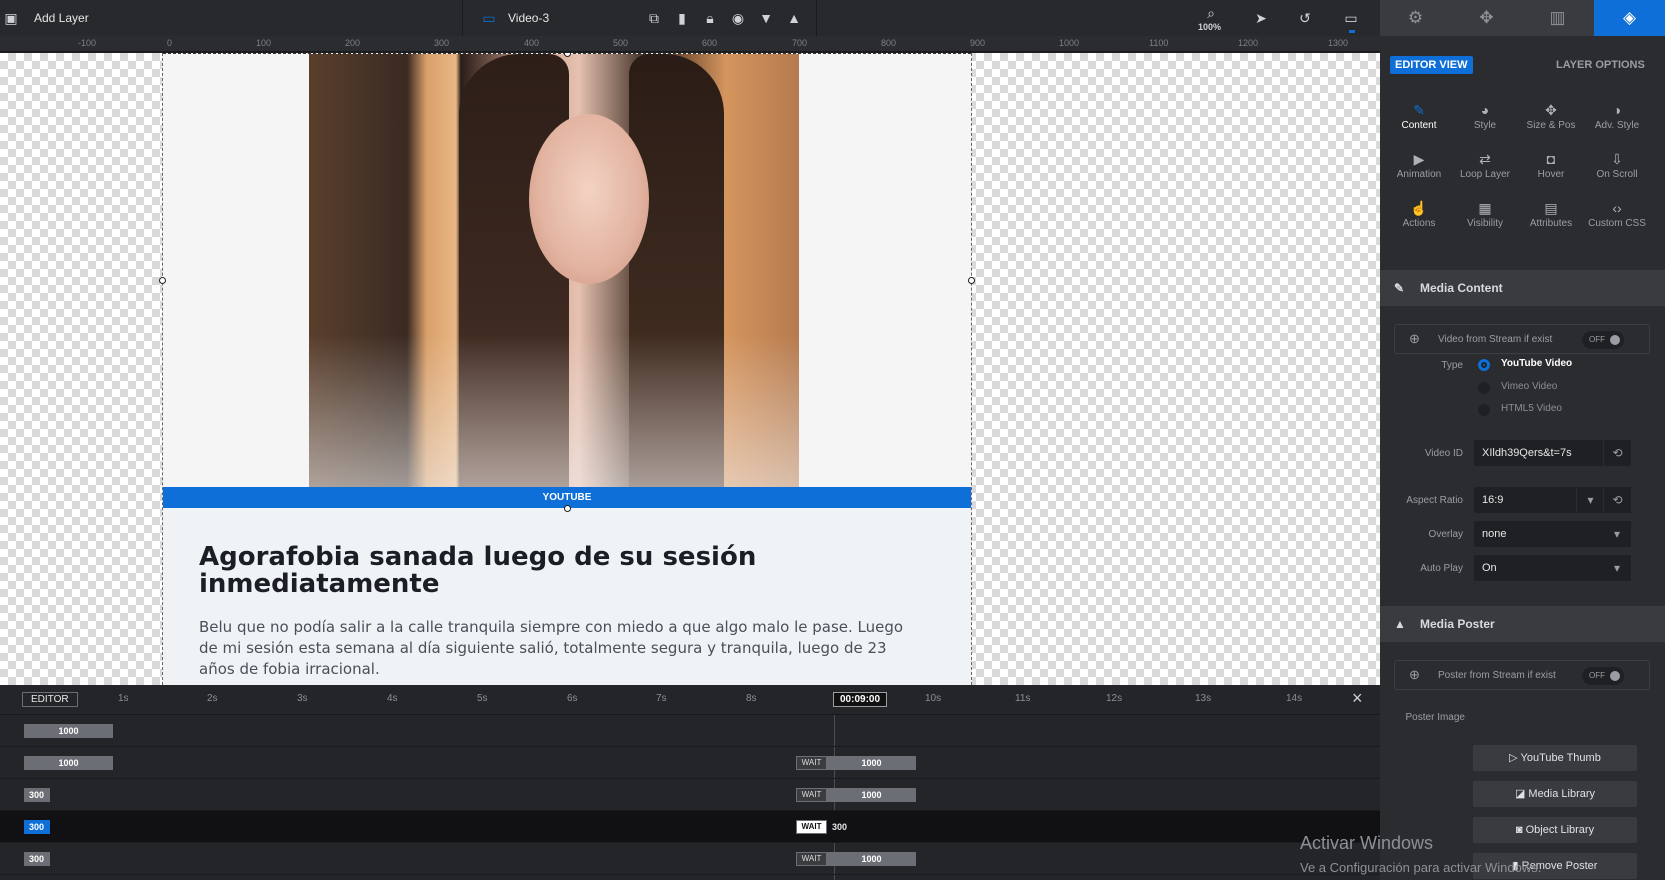  Describe the element at coordinates (1551, 217) in the screenshot. I see `option-attributes: ▤ Attributes` at that location.